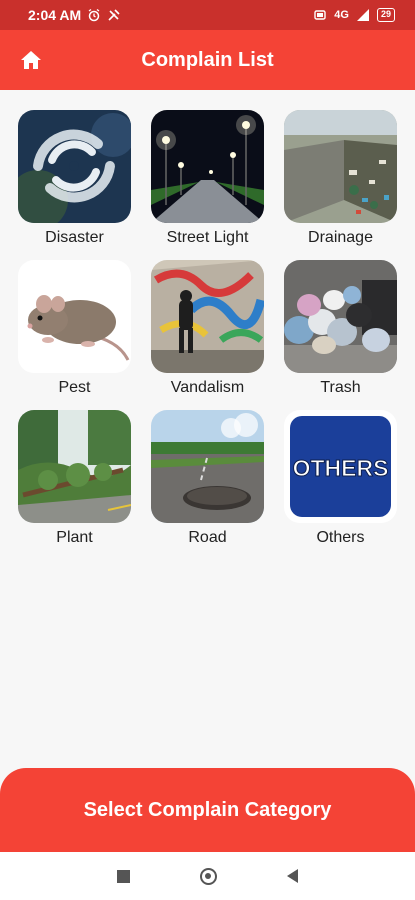  I want to click on status-time: 2:04 AM, so click(55, 15).